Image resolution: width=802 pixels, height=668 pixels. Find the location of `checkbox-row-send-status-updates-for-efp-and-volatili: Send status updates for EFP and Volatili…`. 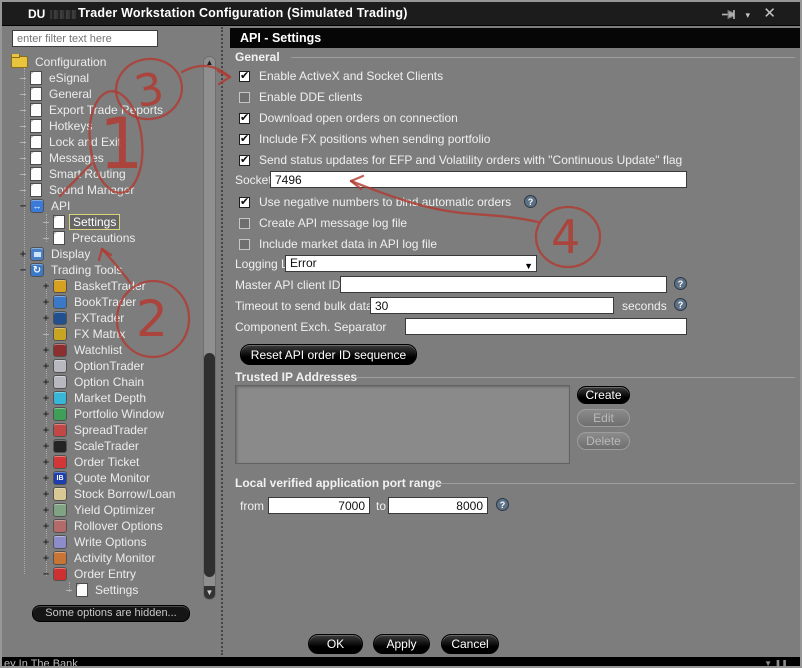

checkbox-row-send-status-updates-for-efp-and-volatili: Send status updates for EFP and Volatili… is located at coordinates (460, 160).